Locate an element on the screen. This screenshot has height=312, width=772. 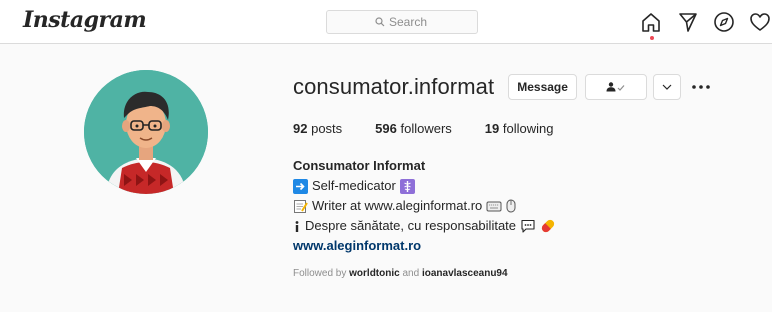
memo-emoji-icon is located at coordinates (300, 206).